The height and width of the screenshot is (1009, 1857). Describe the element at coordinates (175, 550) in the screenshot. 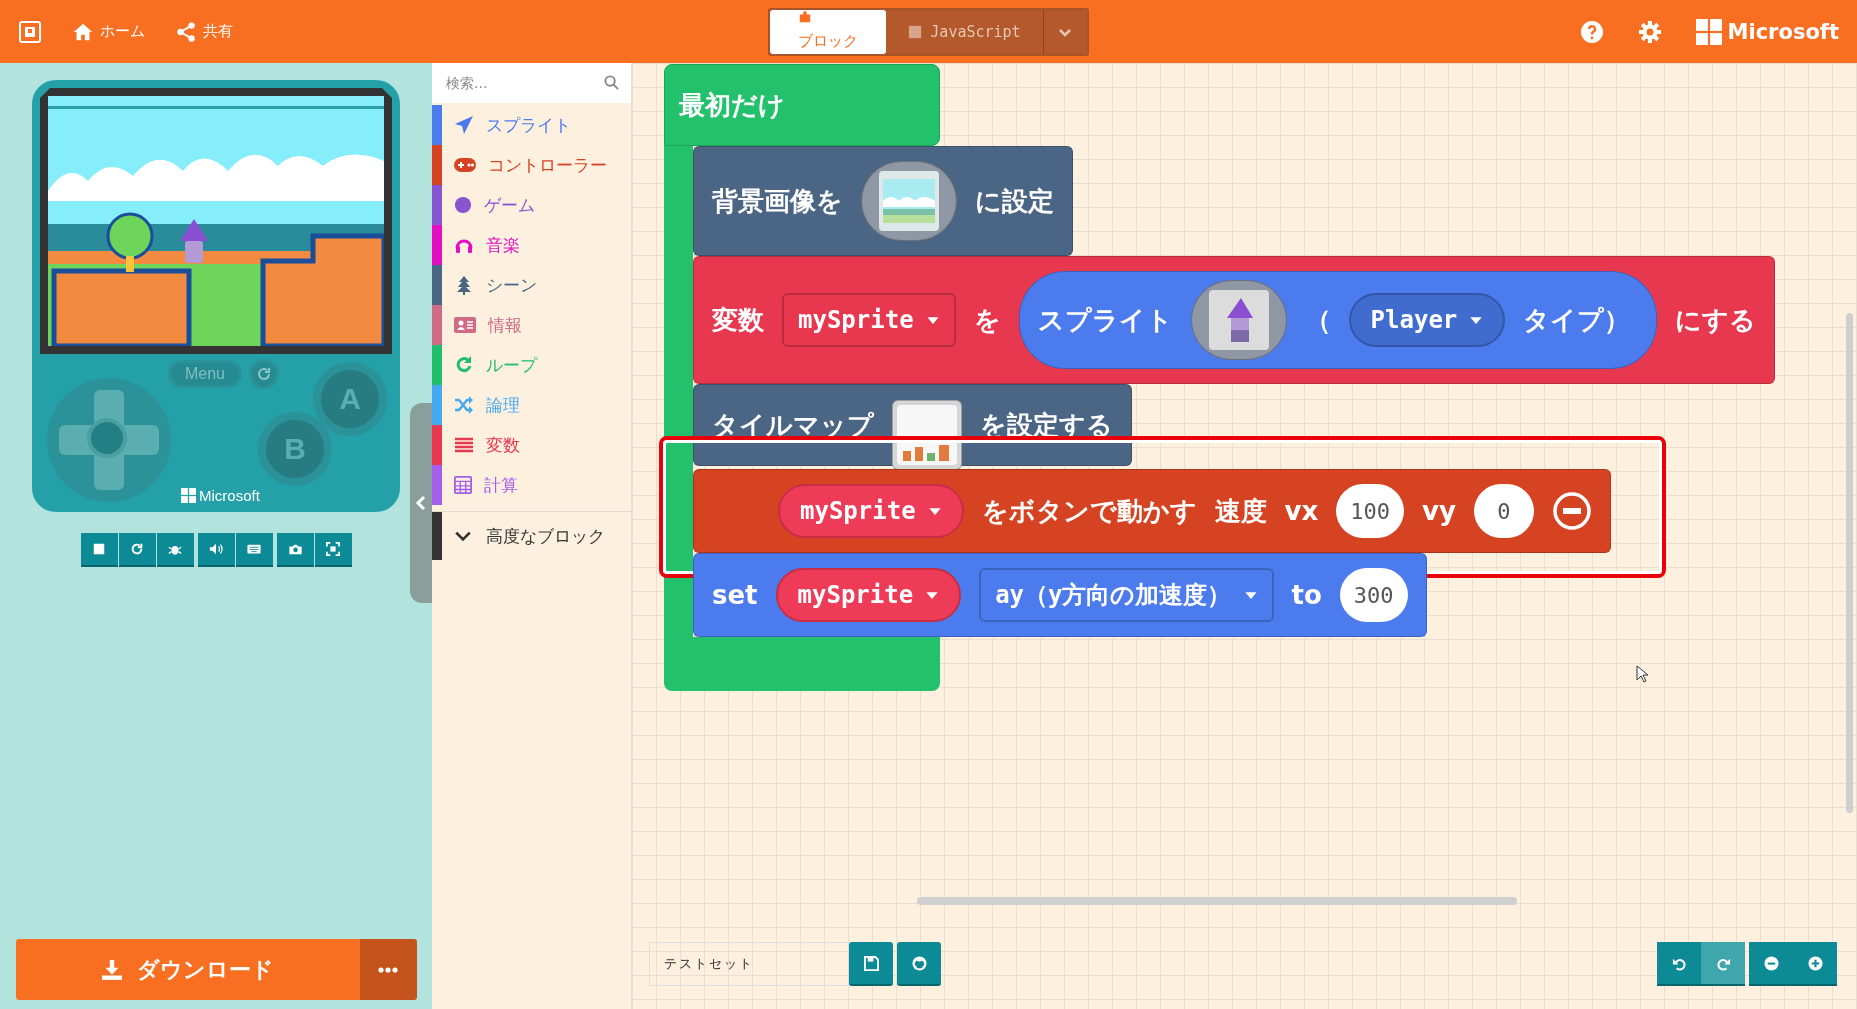

I see `debug-button` at that location.